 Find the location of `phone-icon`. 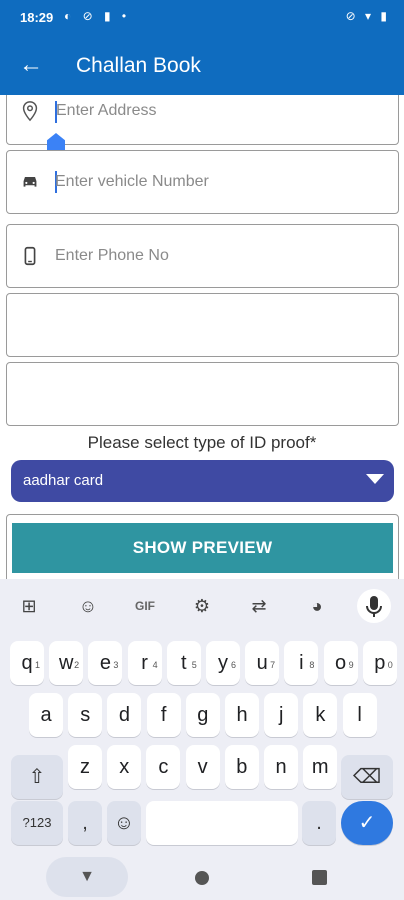

phone-icon is located at coordinates (30, 256).